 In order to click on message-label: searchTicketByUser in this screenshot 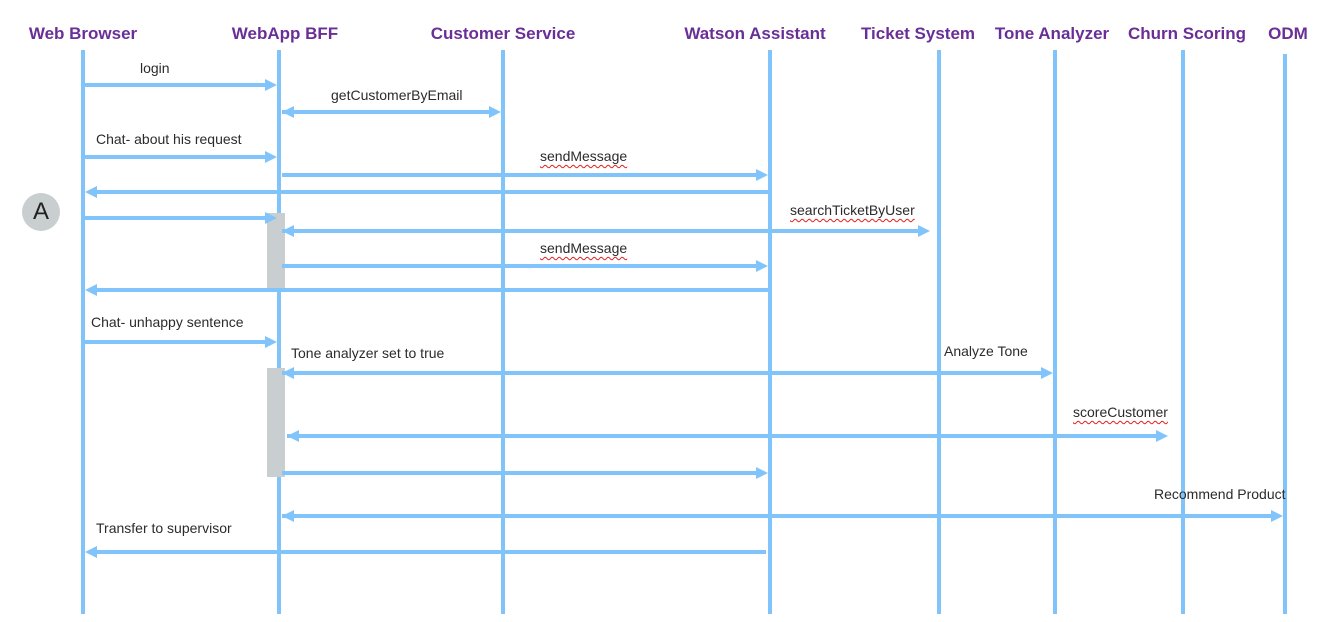, I will do `click(852, 210)`.